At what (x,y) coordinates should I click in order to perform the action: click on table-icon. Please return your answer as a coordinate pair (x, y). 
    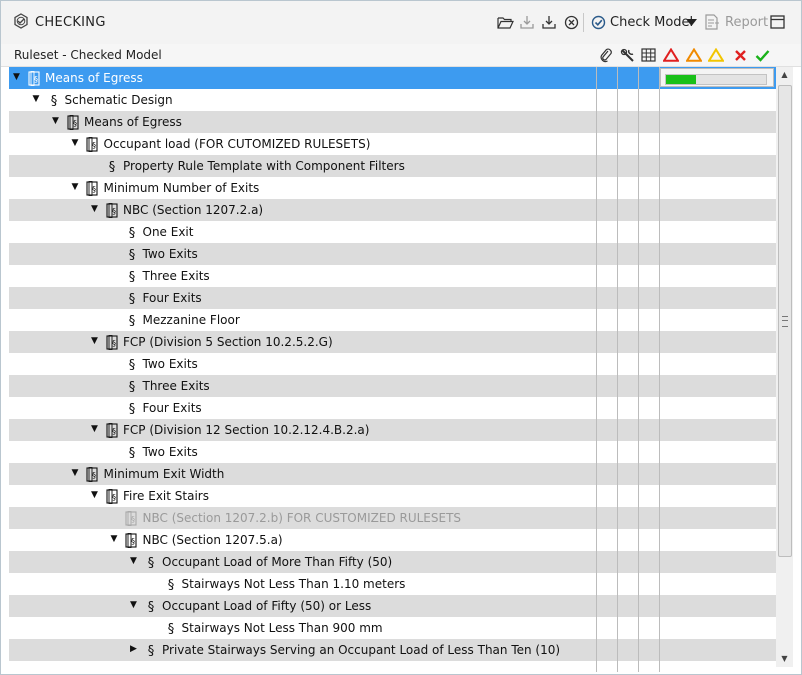
    Looking at the image, I should click on (648, 55).